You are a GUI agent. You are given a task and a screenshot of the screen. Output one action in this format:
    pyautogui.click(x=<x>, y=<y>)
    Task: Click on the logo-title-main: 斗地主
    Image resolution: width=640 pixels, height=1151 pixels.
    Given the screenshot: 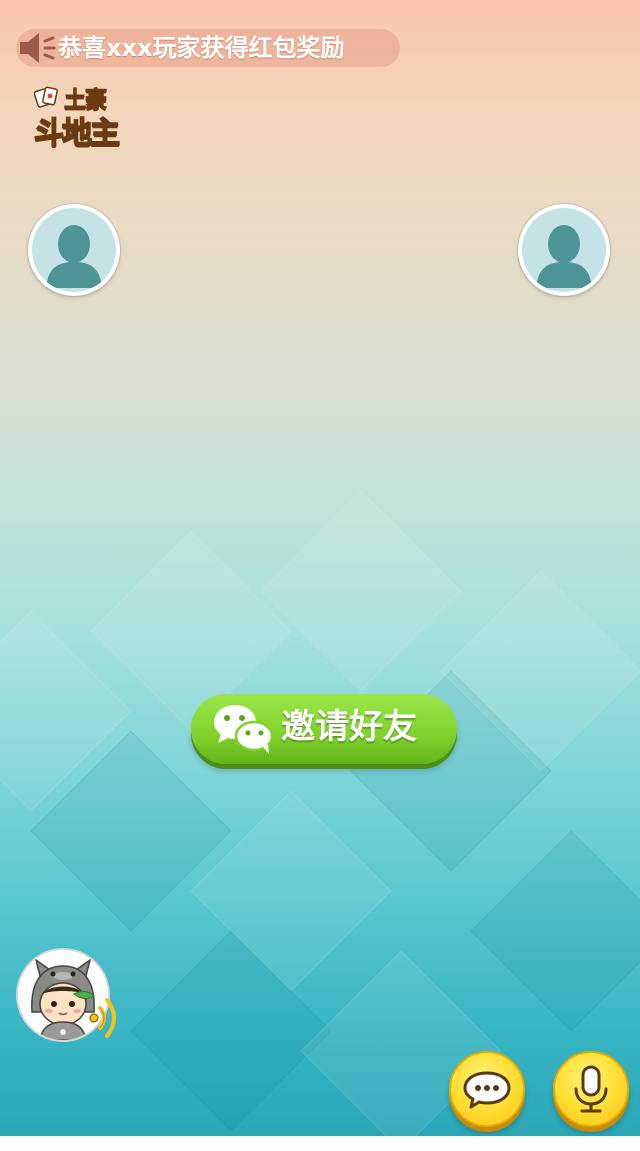 What is the action you would take?
    pyautogui.click(x=77, y=133)
    